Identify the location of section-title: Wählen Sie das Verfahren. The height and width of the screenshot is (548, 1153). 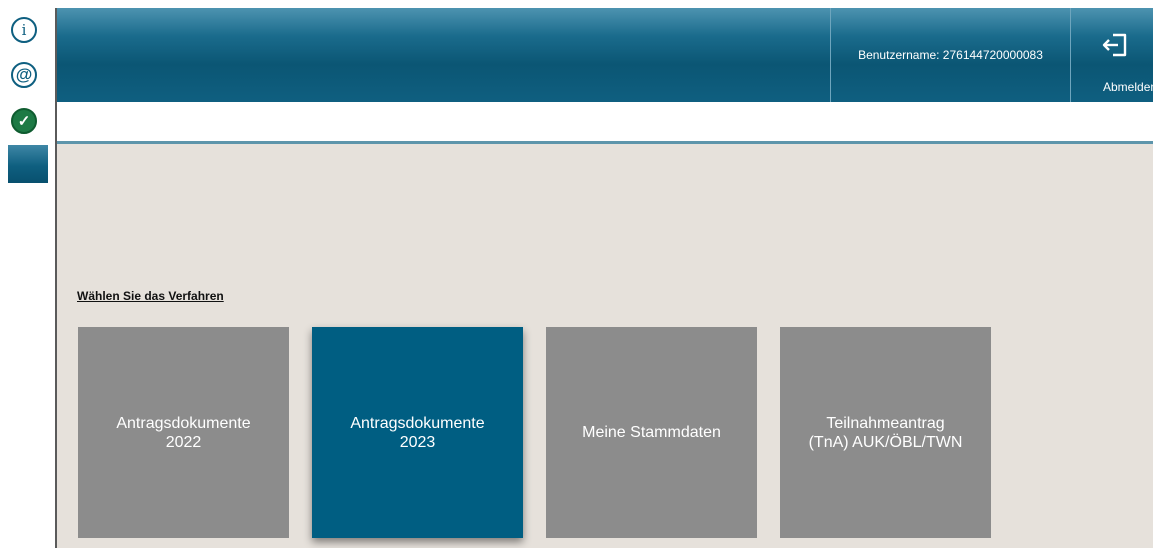
(150, 296).